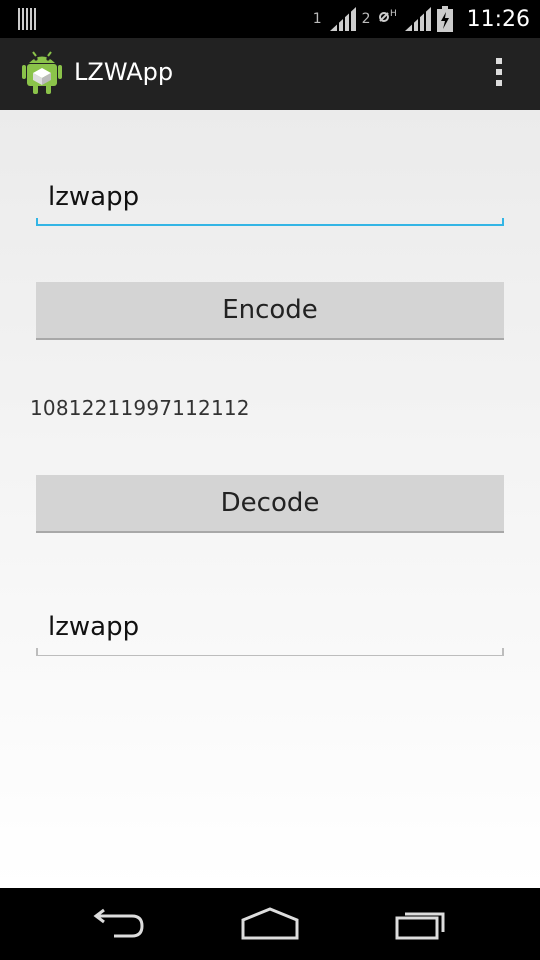  Describe the element at coordinates (422, 926) in the screenshot. I see `recents-icon` at that location.